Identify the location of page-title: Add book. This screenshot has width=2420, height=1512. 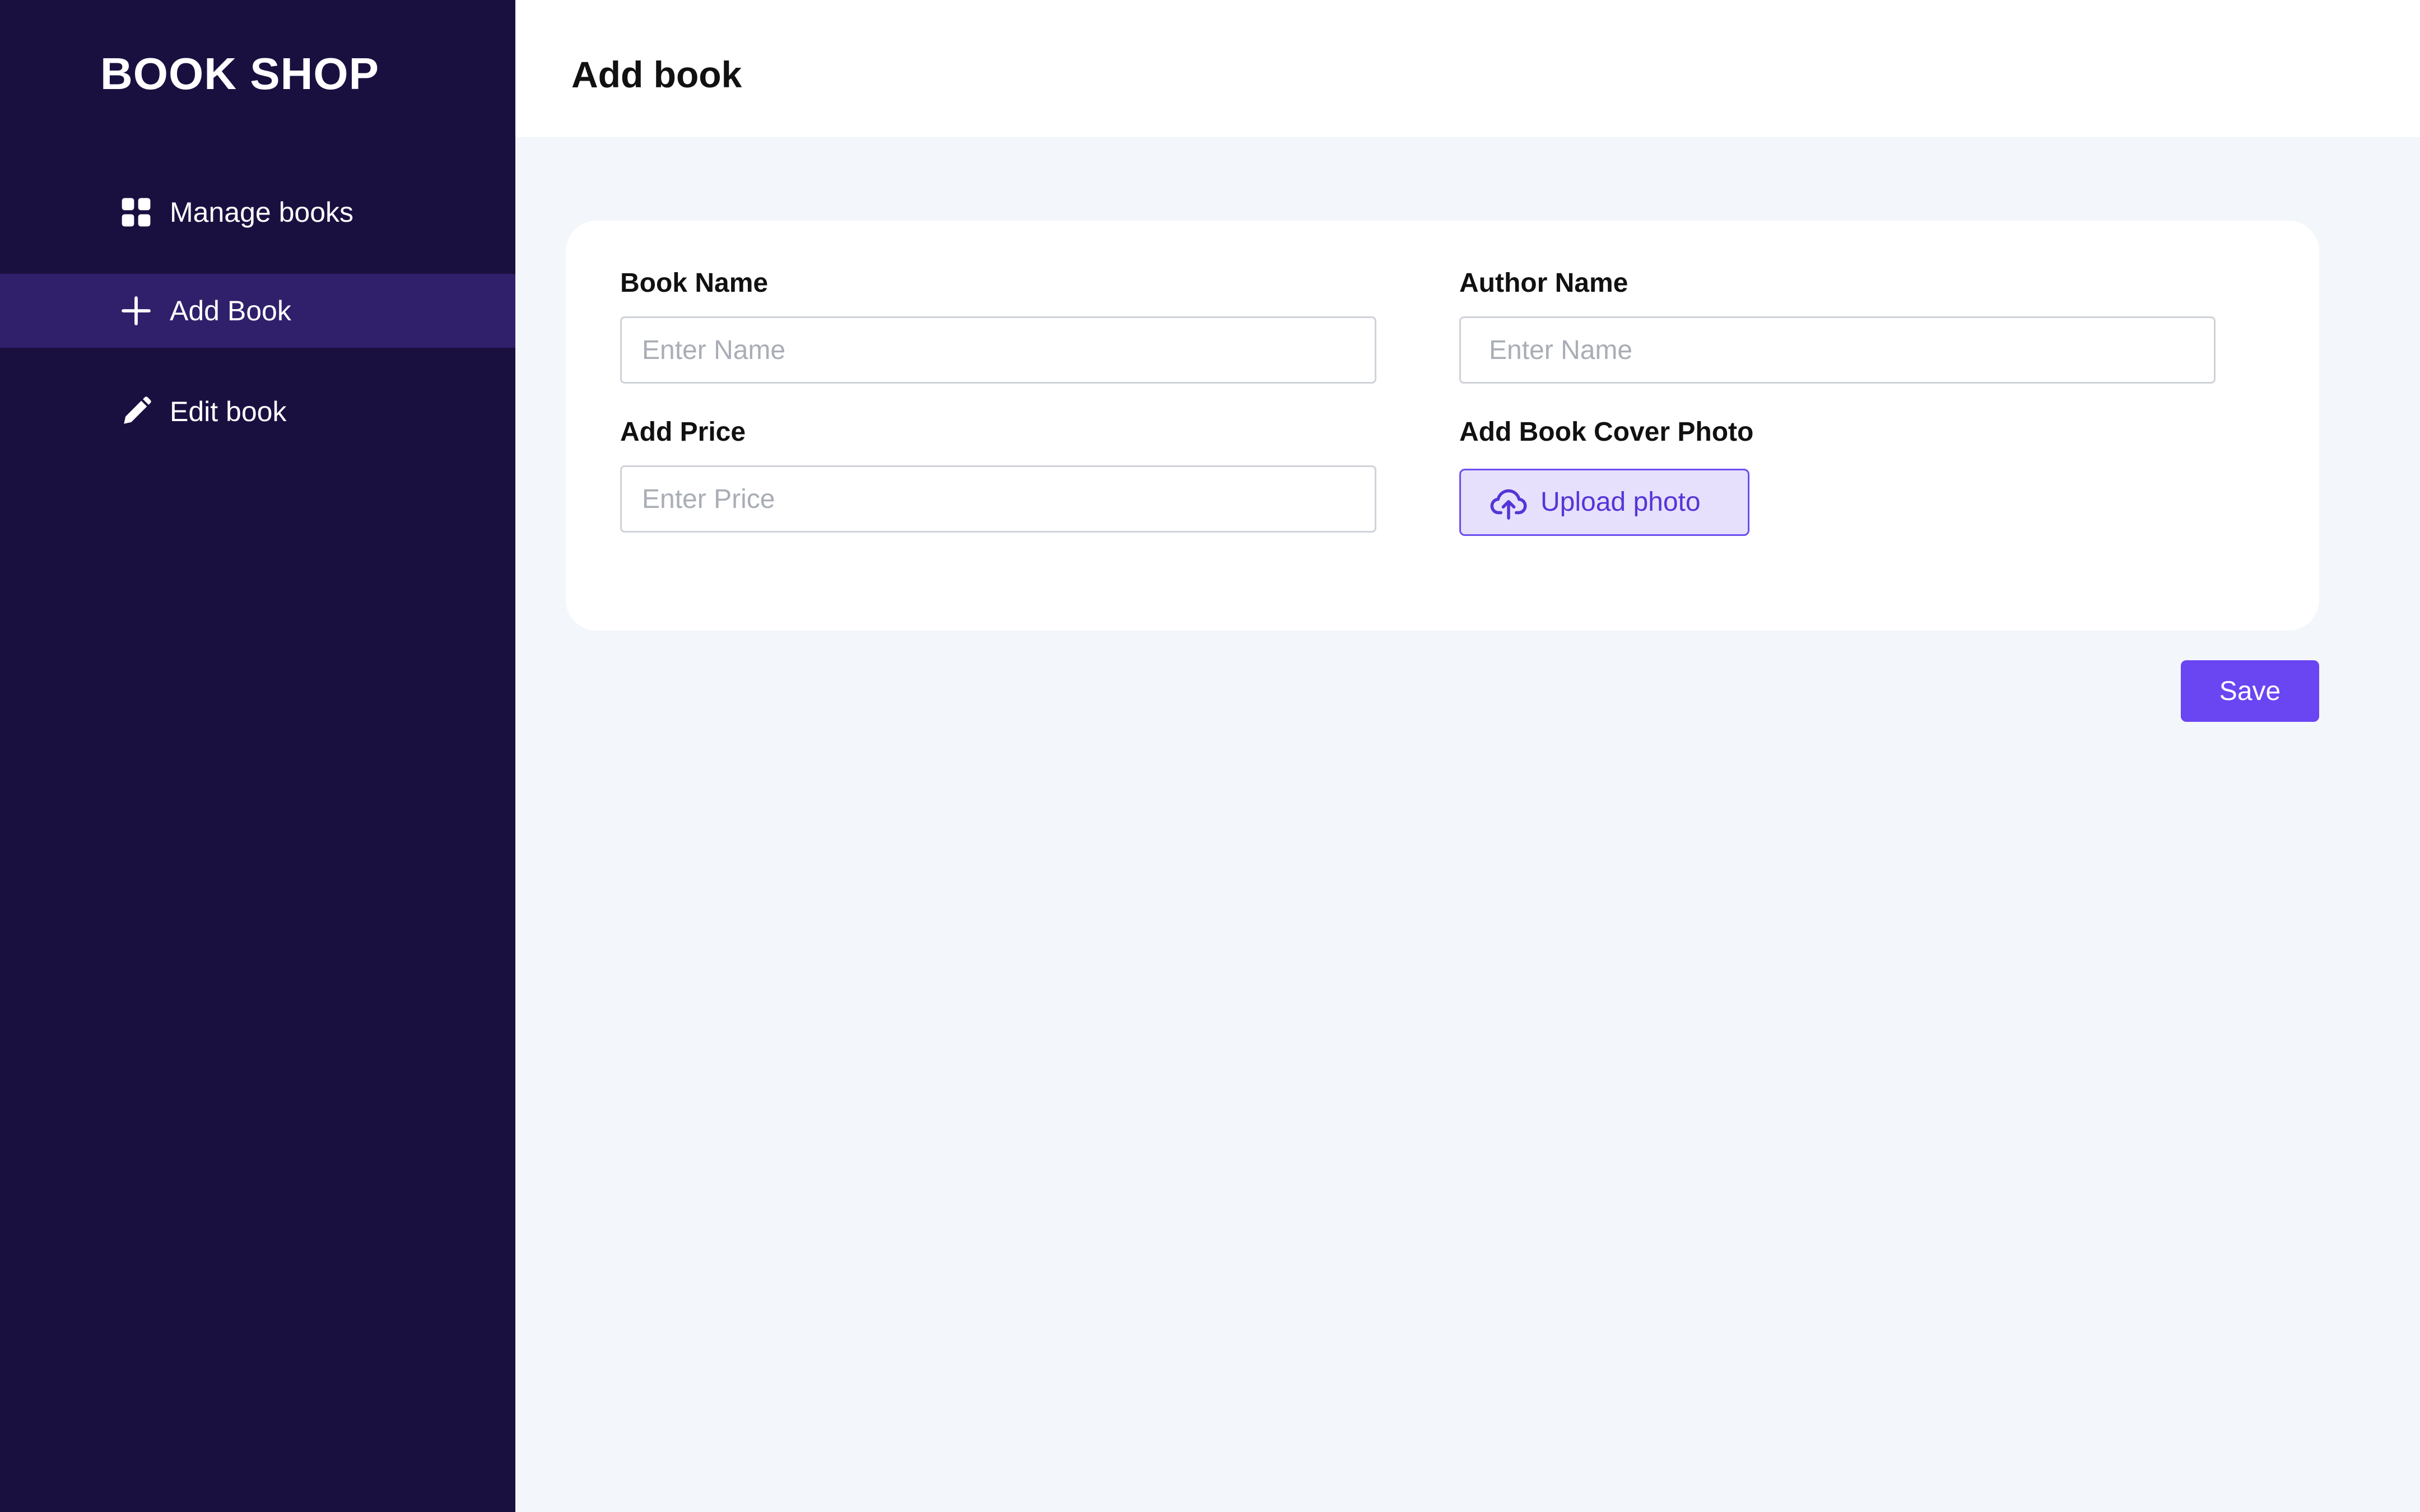
(657, 75).